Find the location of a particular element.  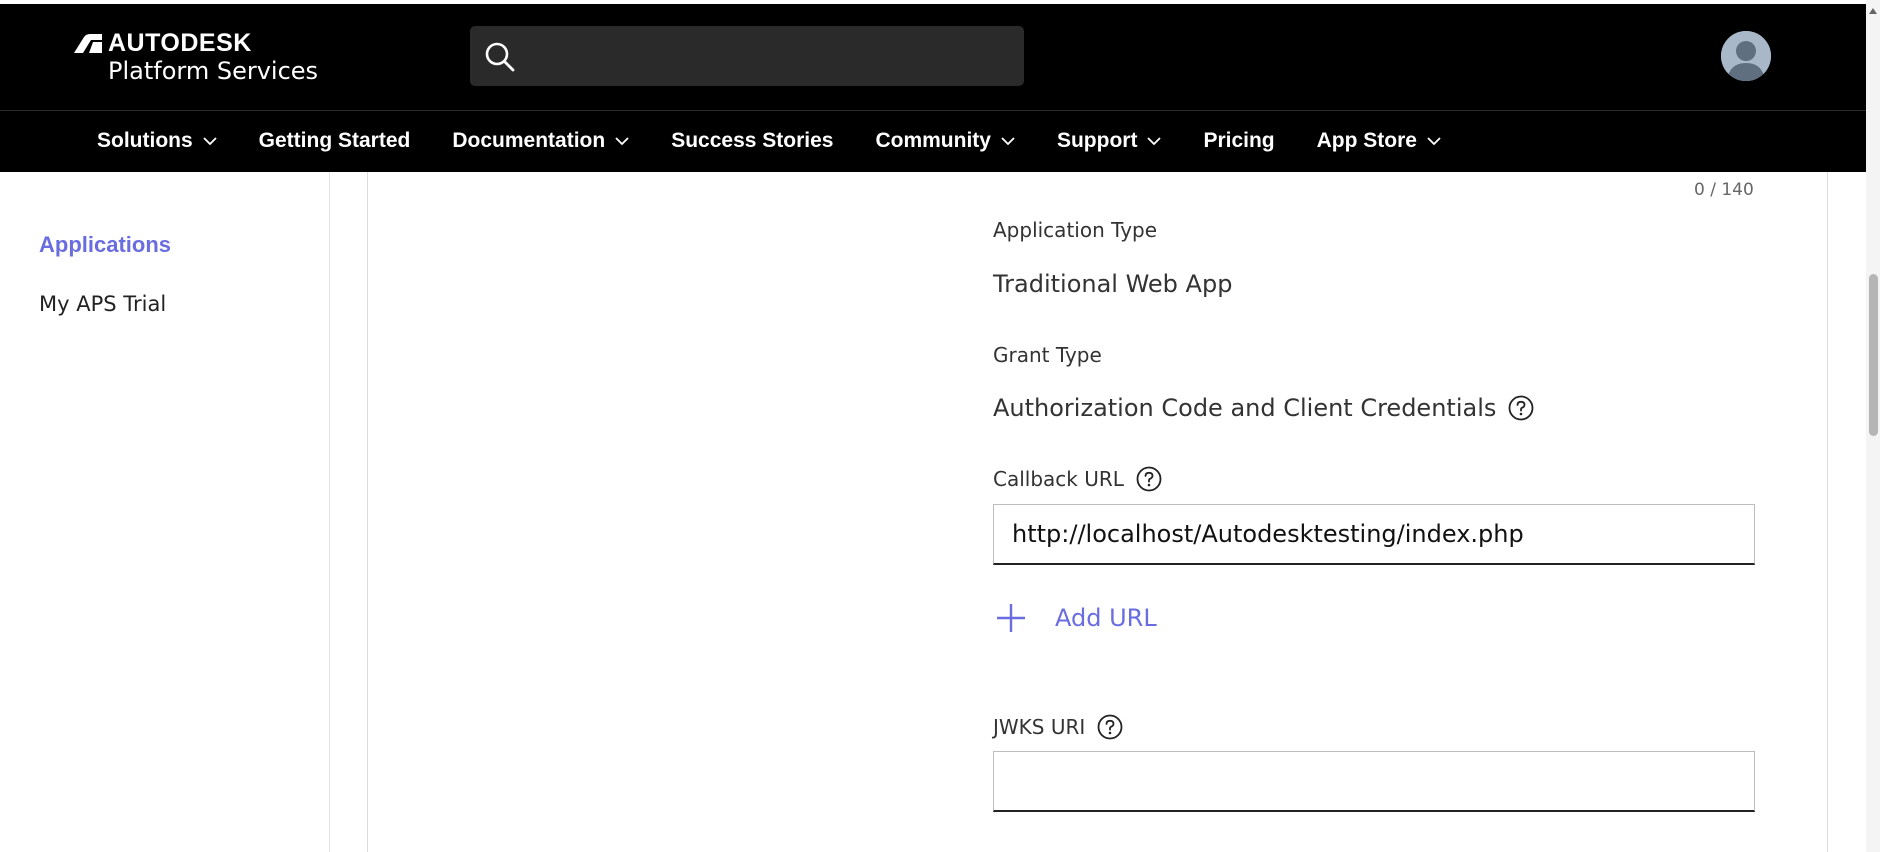

description-char-counter: 0 / 140 is located at coordinates (1724, 190).